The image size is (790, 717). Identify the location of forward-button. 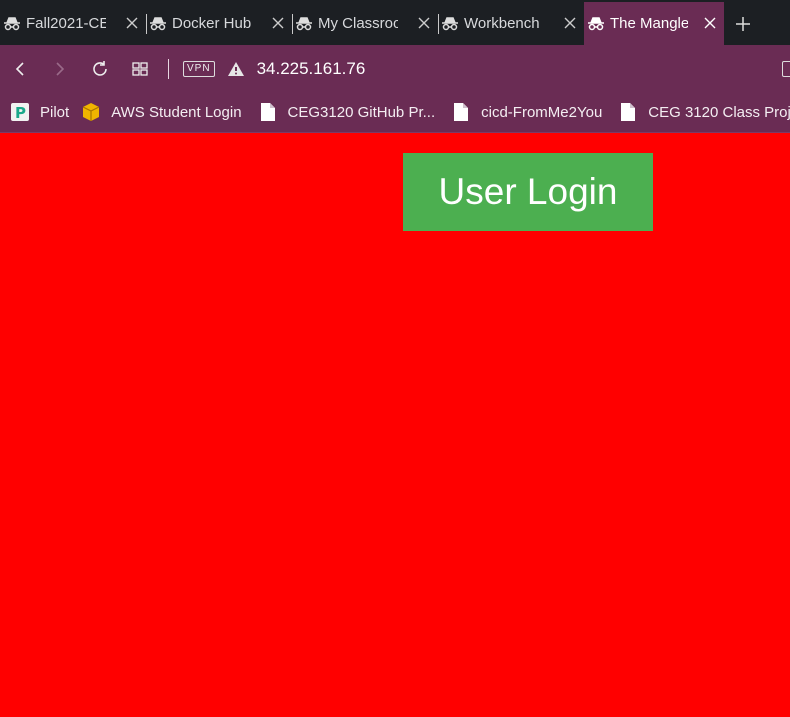
(60, 68).